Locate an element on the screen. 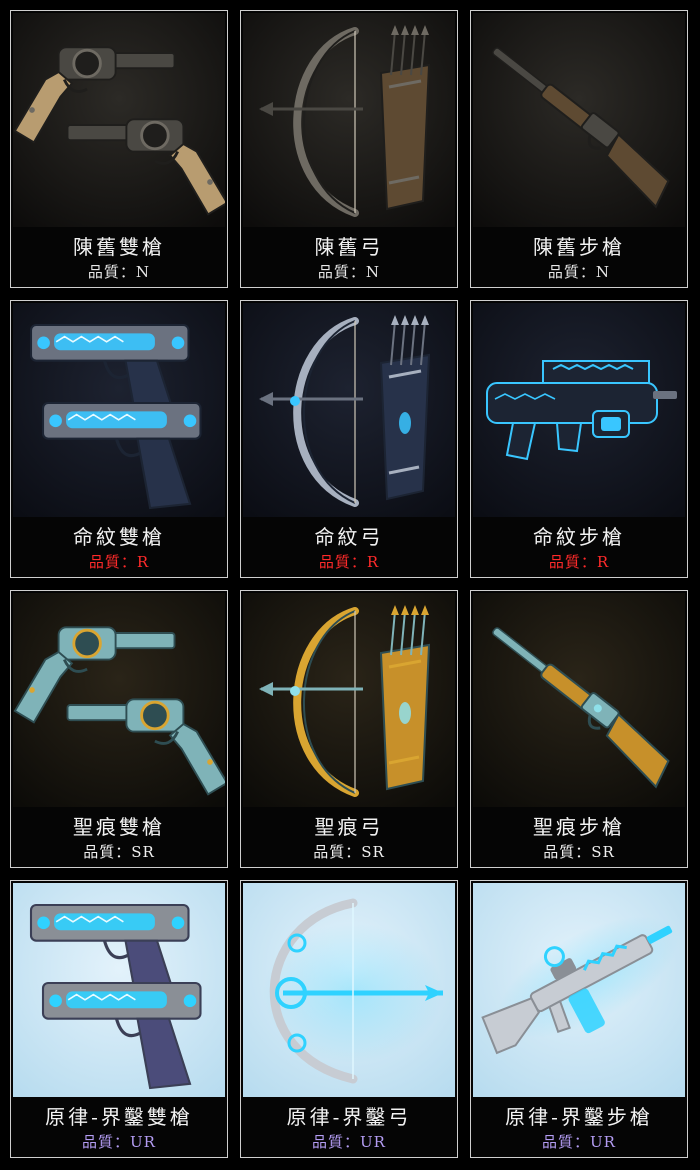 The height and width of the screenshot is (1170, 700). weapon-caption: 命紋雙槍品質：R is located at coordinates (119, 548).